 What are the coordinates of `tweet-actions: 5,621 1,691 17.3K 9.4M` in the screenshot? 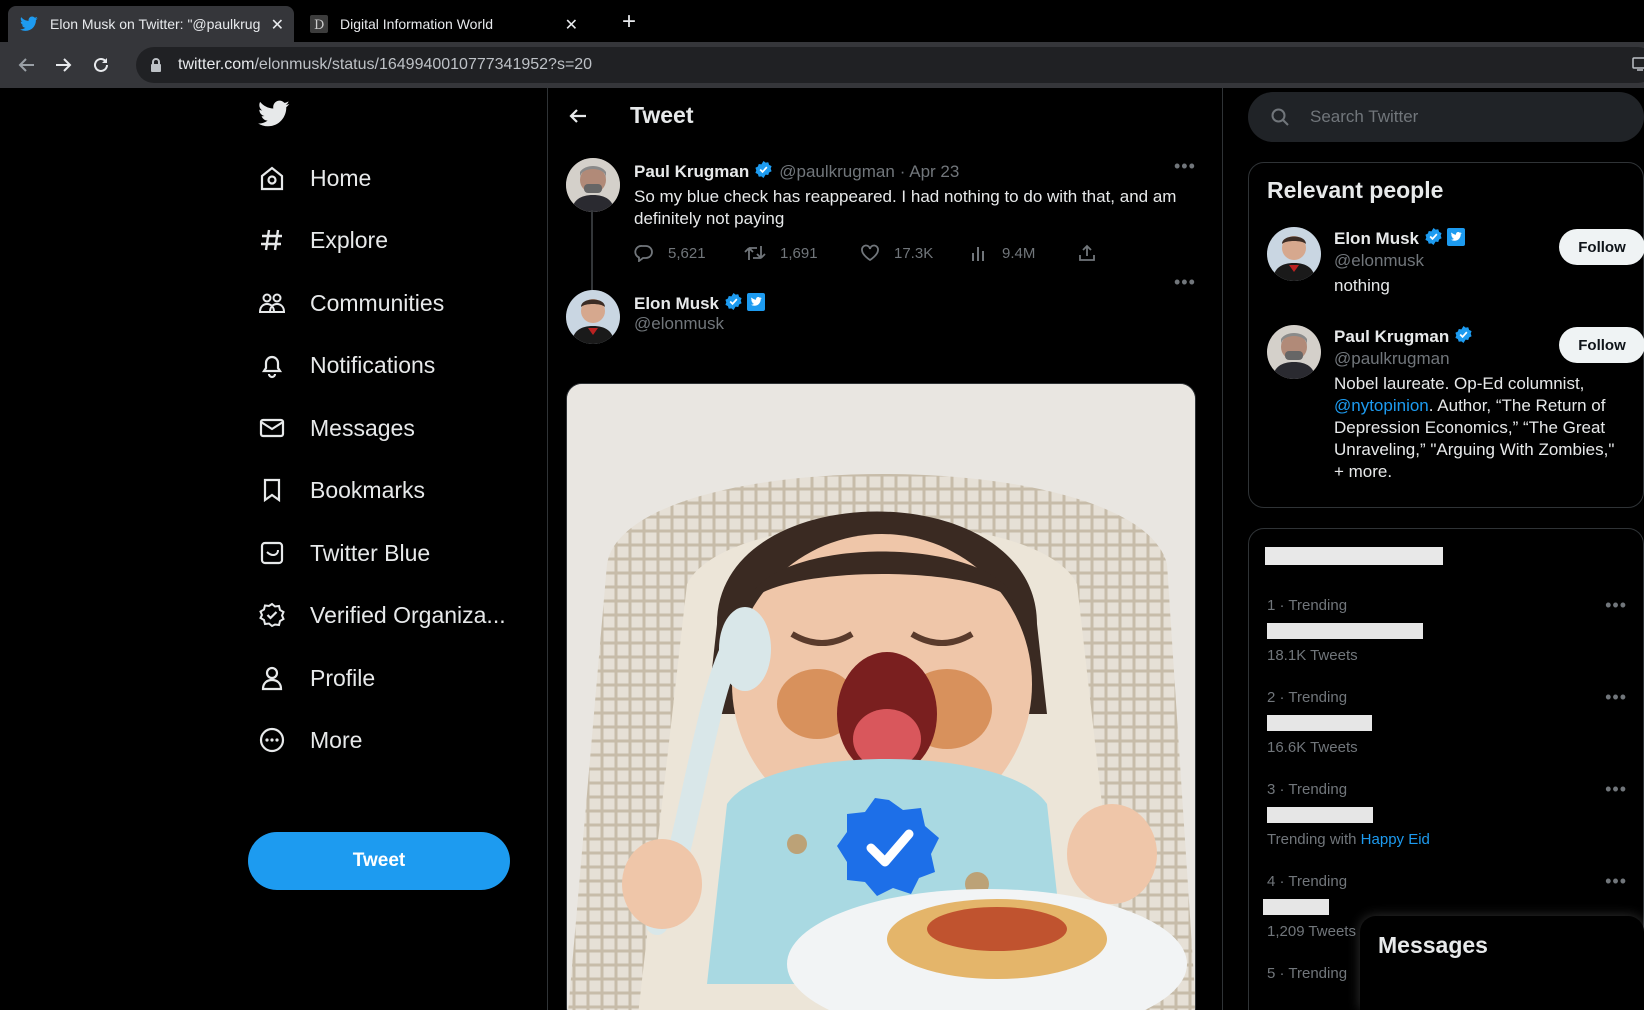 It's located at (874, 253).